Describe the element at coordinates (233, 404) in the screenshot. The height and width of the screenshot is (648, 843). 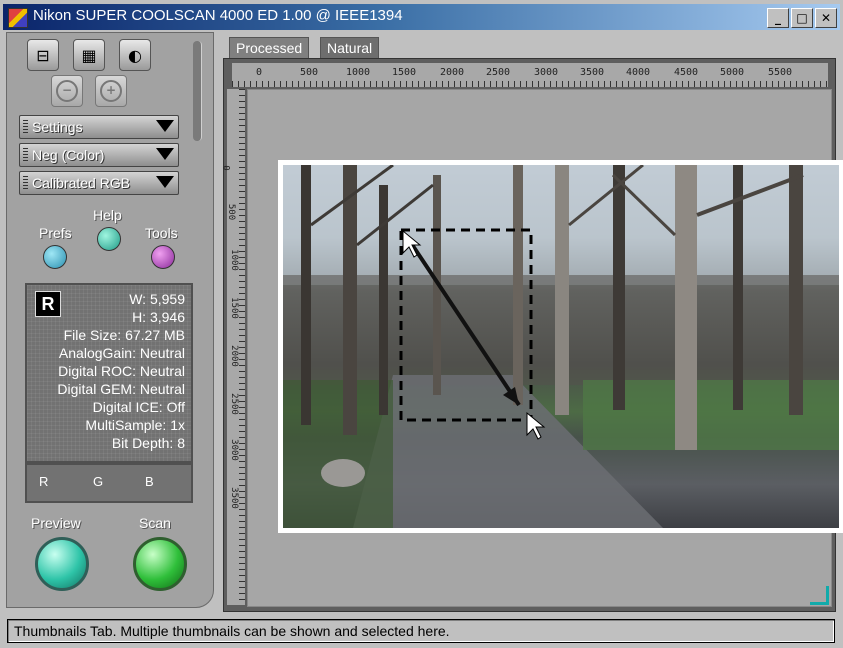
I see `ruler-v-label: 2500` at that location.